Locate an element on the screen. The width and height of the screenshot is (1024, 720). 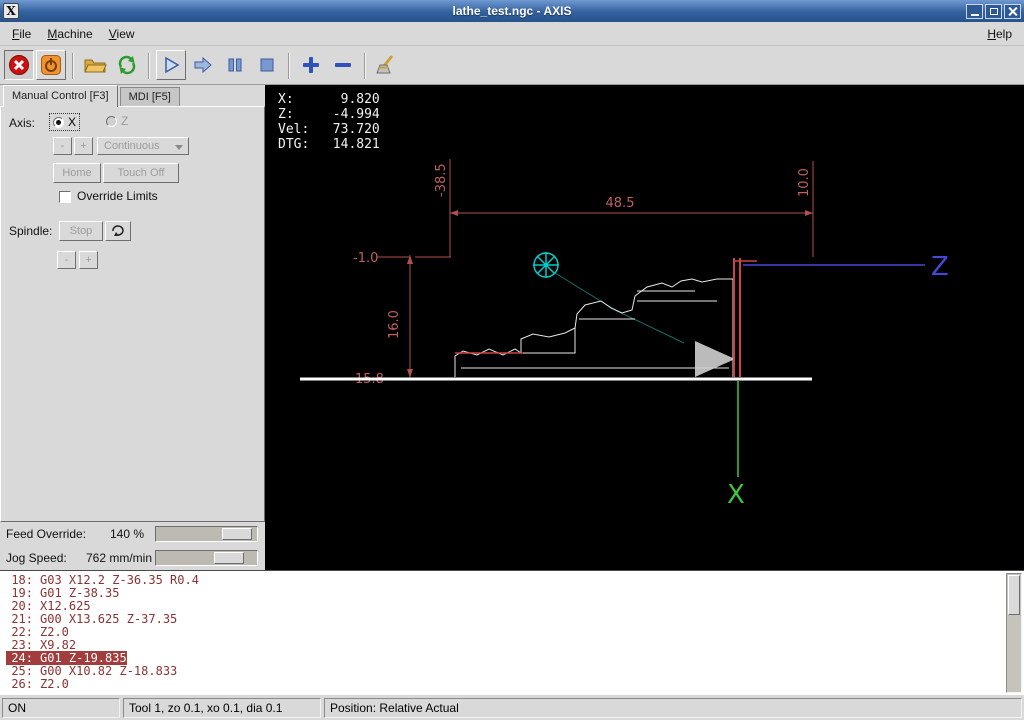
part-outline is located at coordinates (594, 327).